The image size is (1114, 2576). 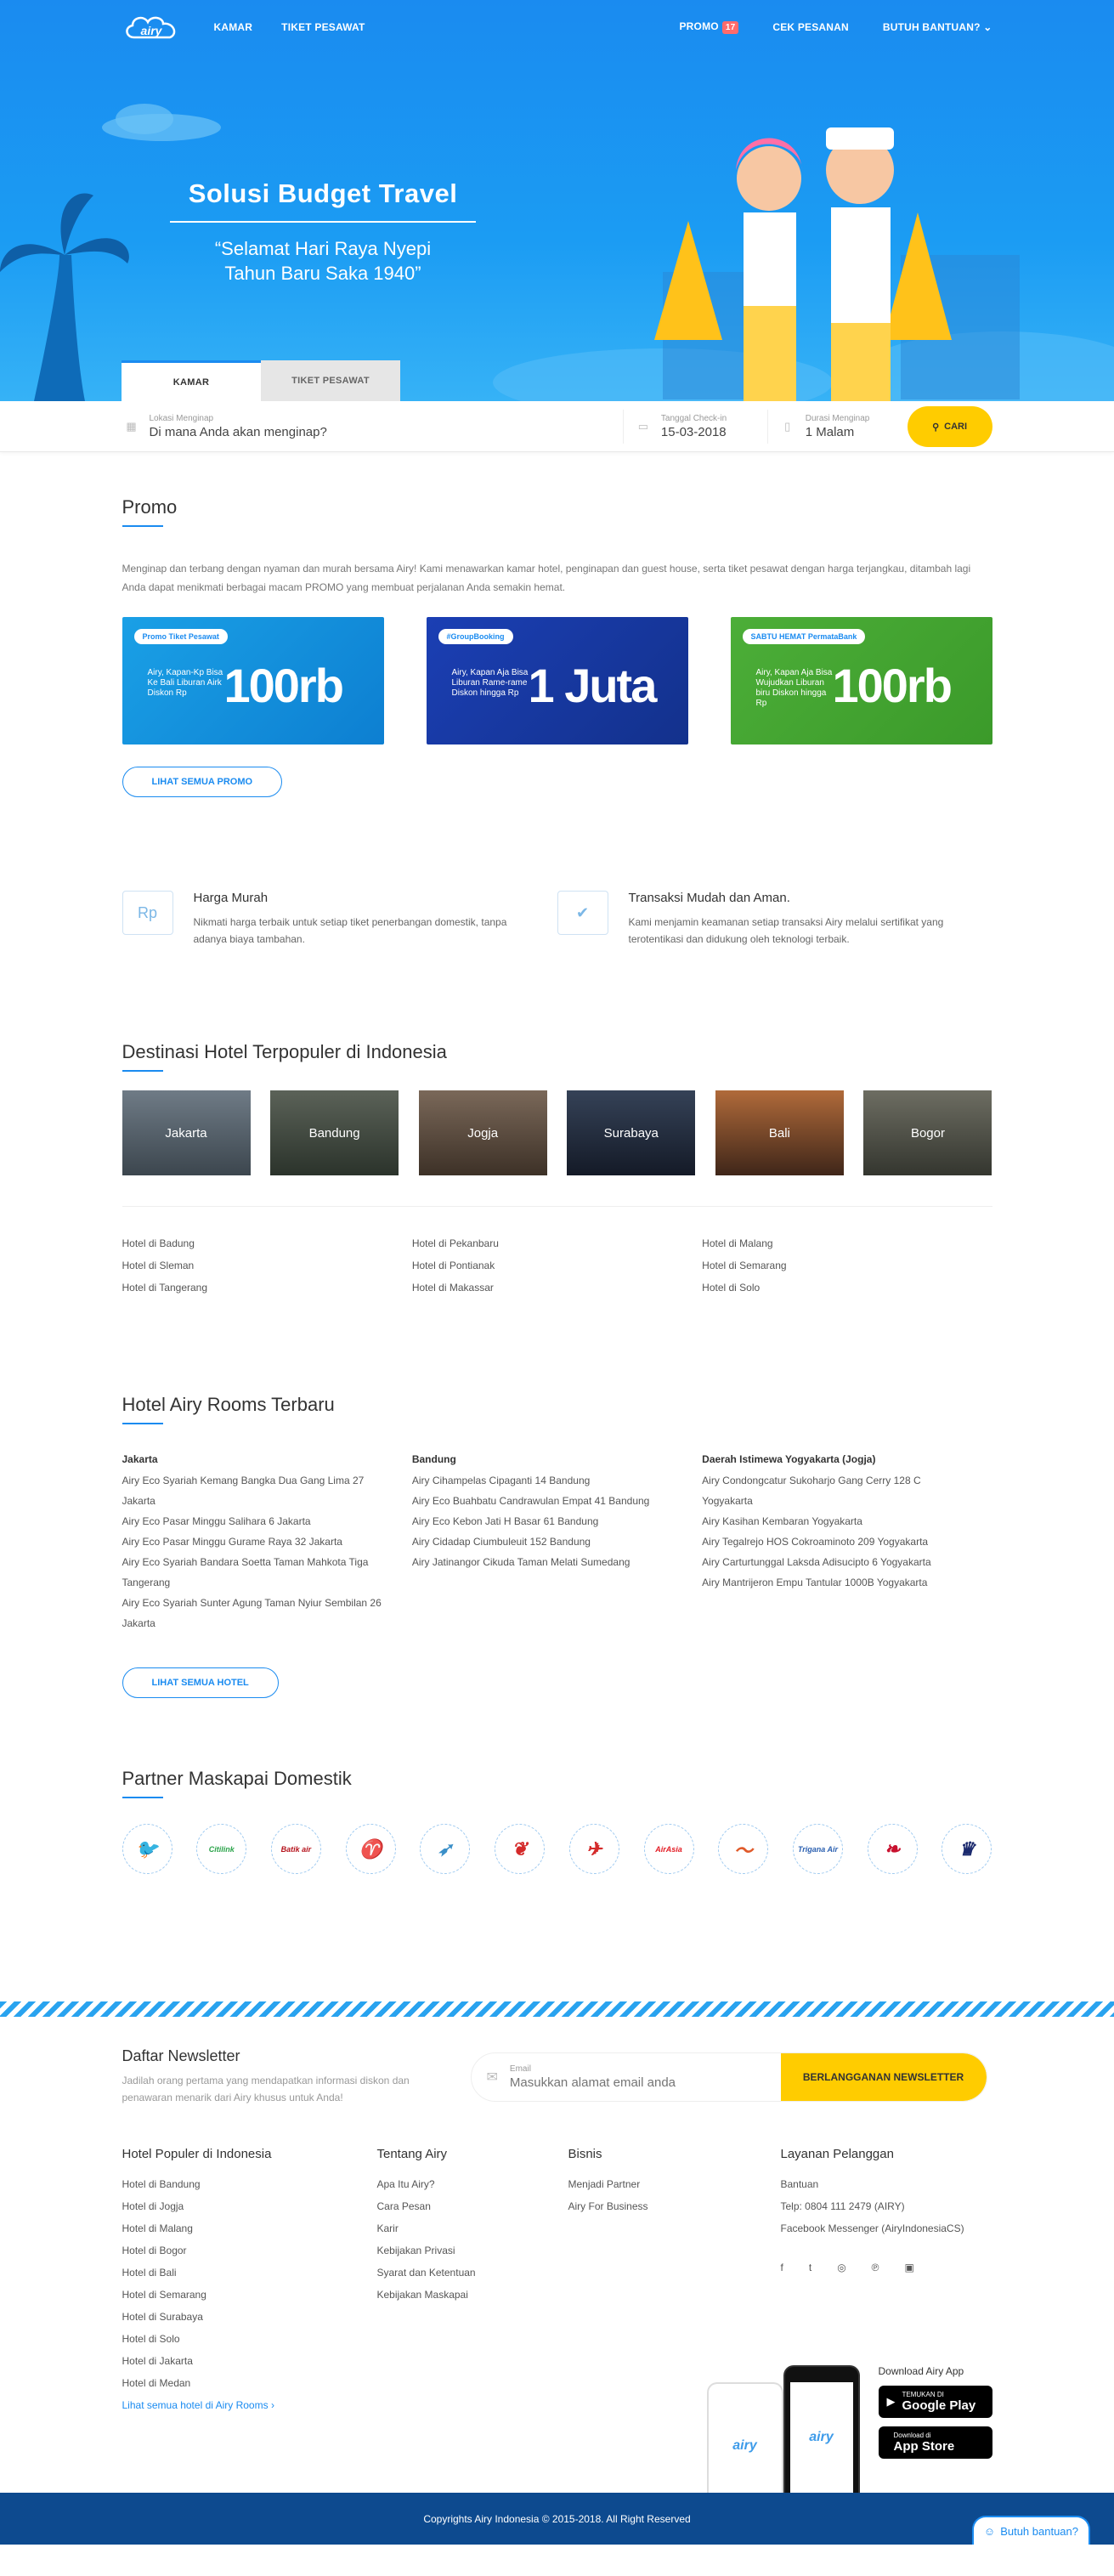 What do you see at coordinates (730, 27) in the screenshot?
I see `promo-count-badge: 17` at bounding box center [730, 27].